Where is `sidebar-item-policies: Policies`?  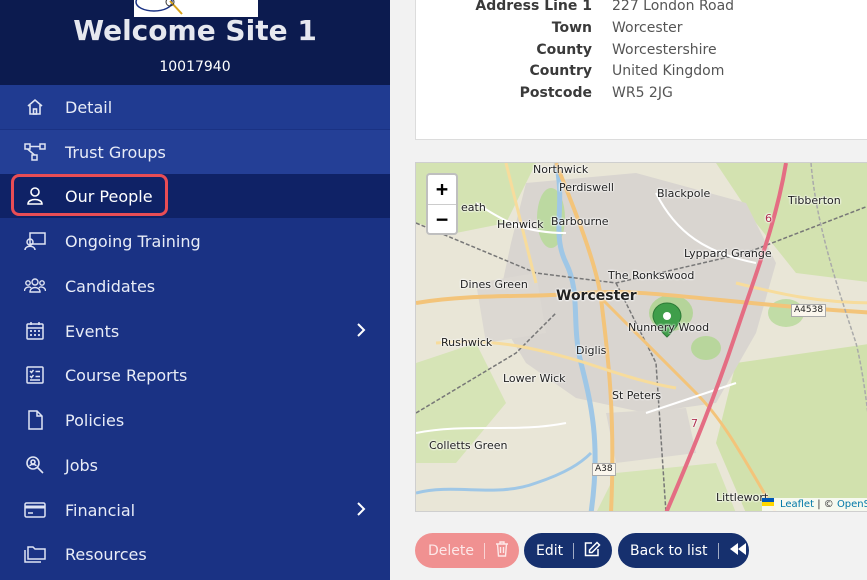 sidebar-item-policies: Policies is located at coordinates (195, 420).